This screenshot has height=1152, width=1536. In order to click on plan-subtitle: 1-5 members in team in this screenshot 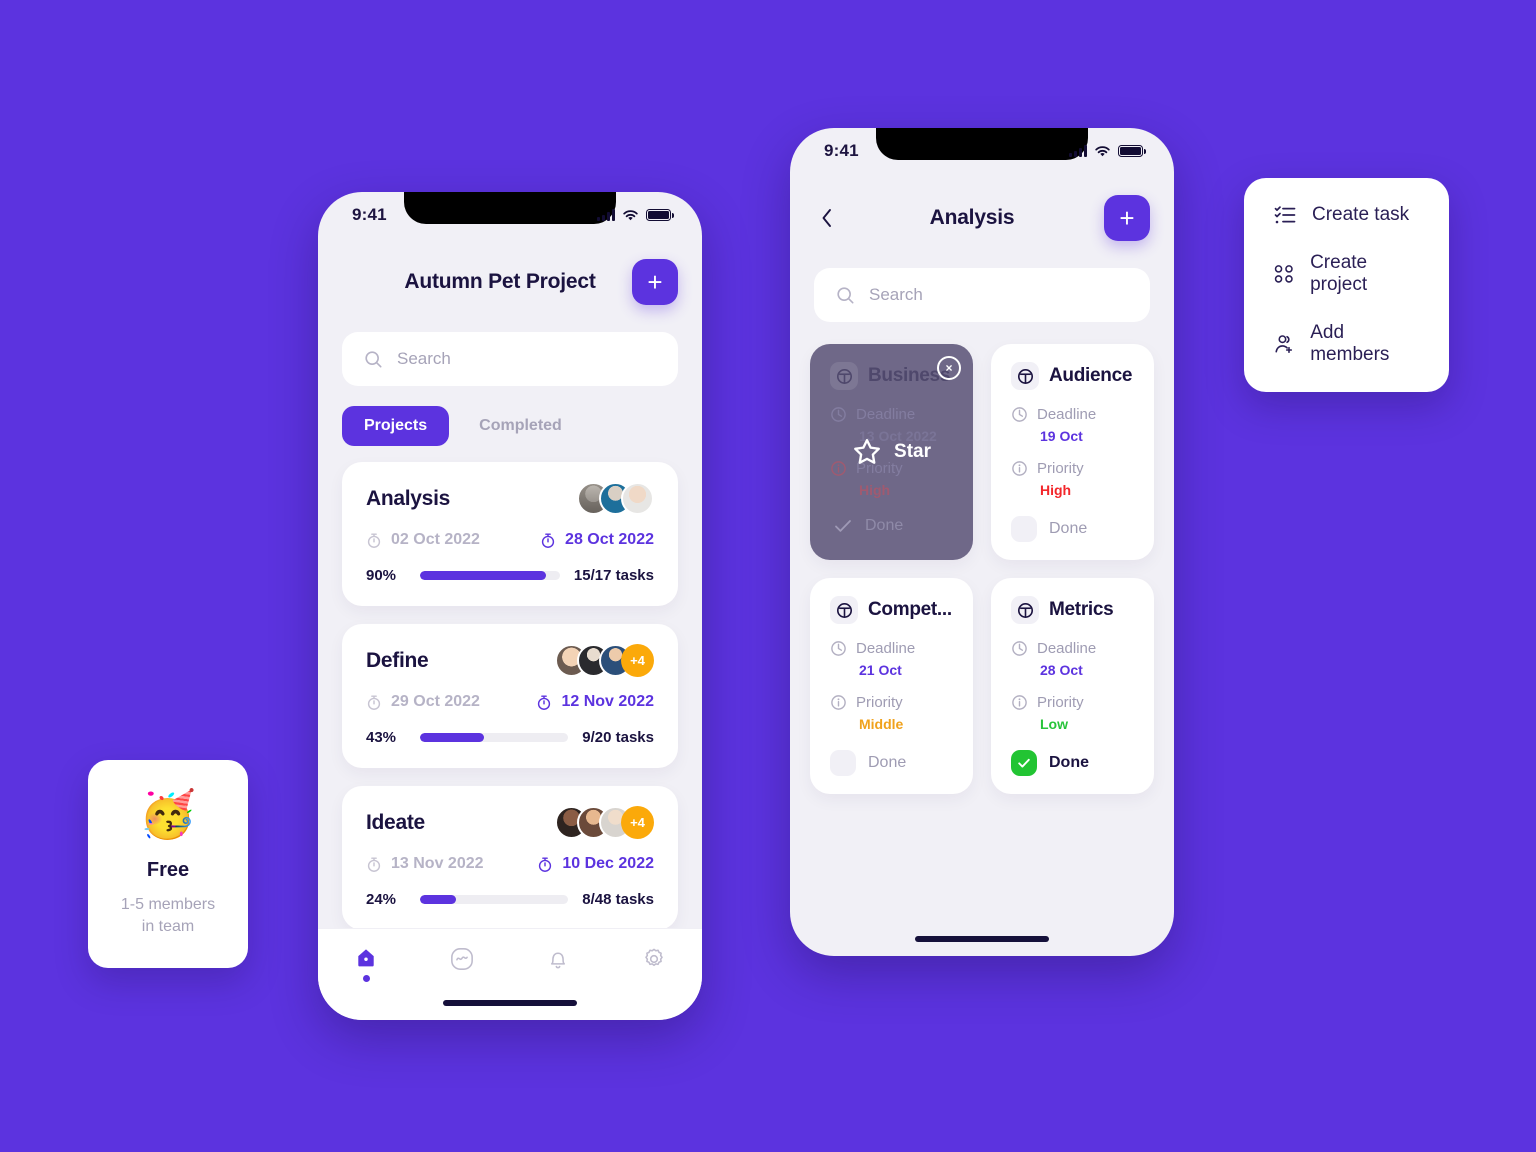, I will do `click(168, 915)`.